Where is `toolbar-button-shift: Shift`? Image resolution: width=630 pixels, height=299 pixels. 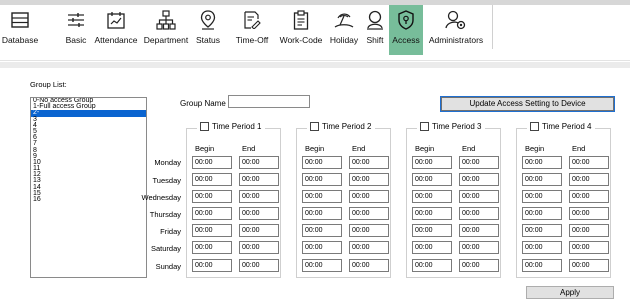
toolbar-button-shift: Shift is located at coordinates (375, 33).